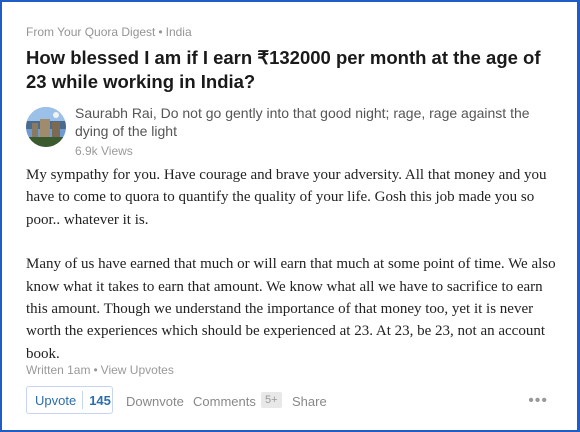  I want to click on share-button: Share, so click(309, 401).